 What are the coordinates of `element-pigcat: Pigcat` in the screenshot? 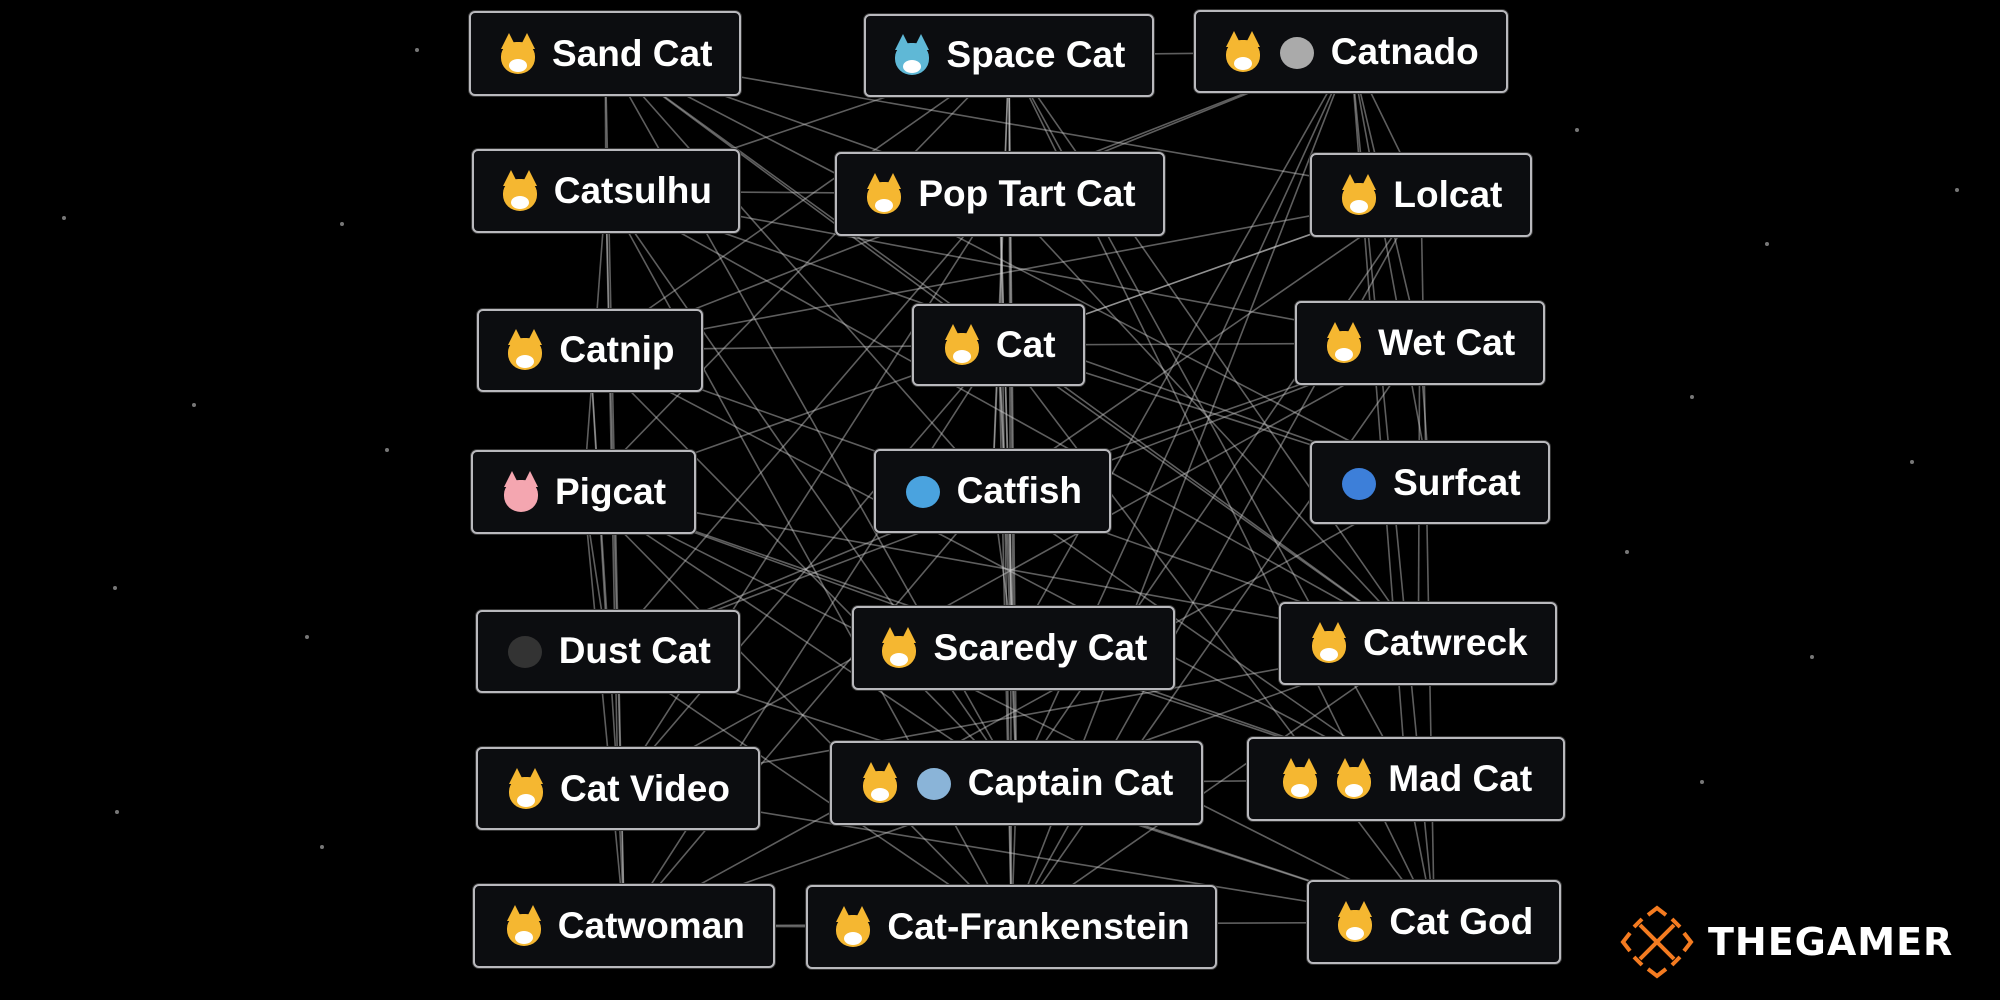 It's located at (583, 492).